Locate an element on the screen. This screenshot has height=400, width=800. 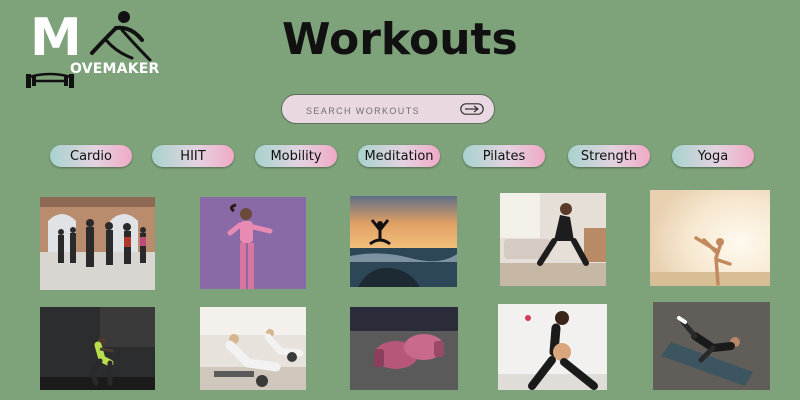
workout-card-meditation is located at coordinates (403, 241).